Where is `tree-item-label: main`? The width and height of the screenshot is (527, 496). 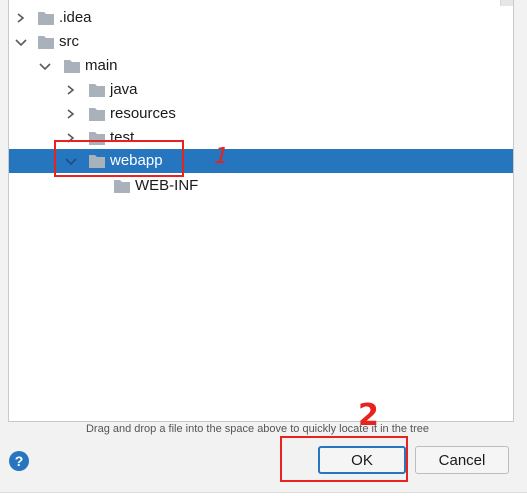
tree-item-label: main is located at coordinates (101, 65).